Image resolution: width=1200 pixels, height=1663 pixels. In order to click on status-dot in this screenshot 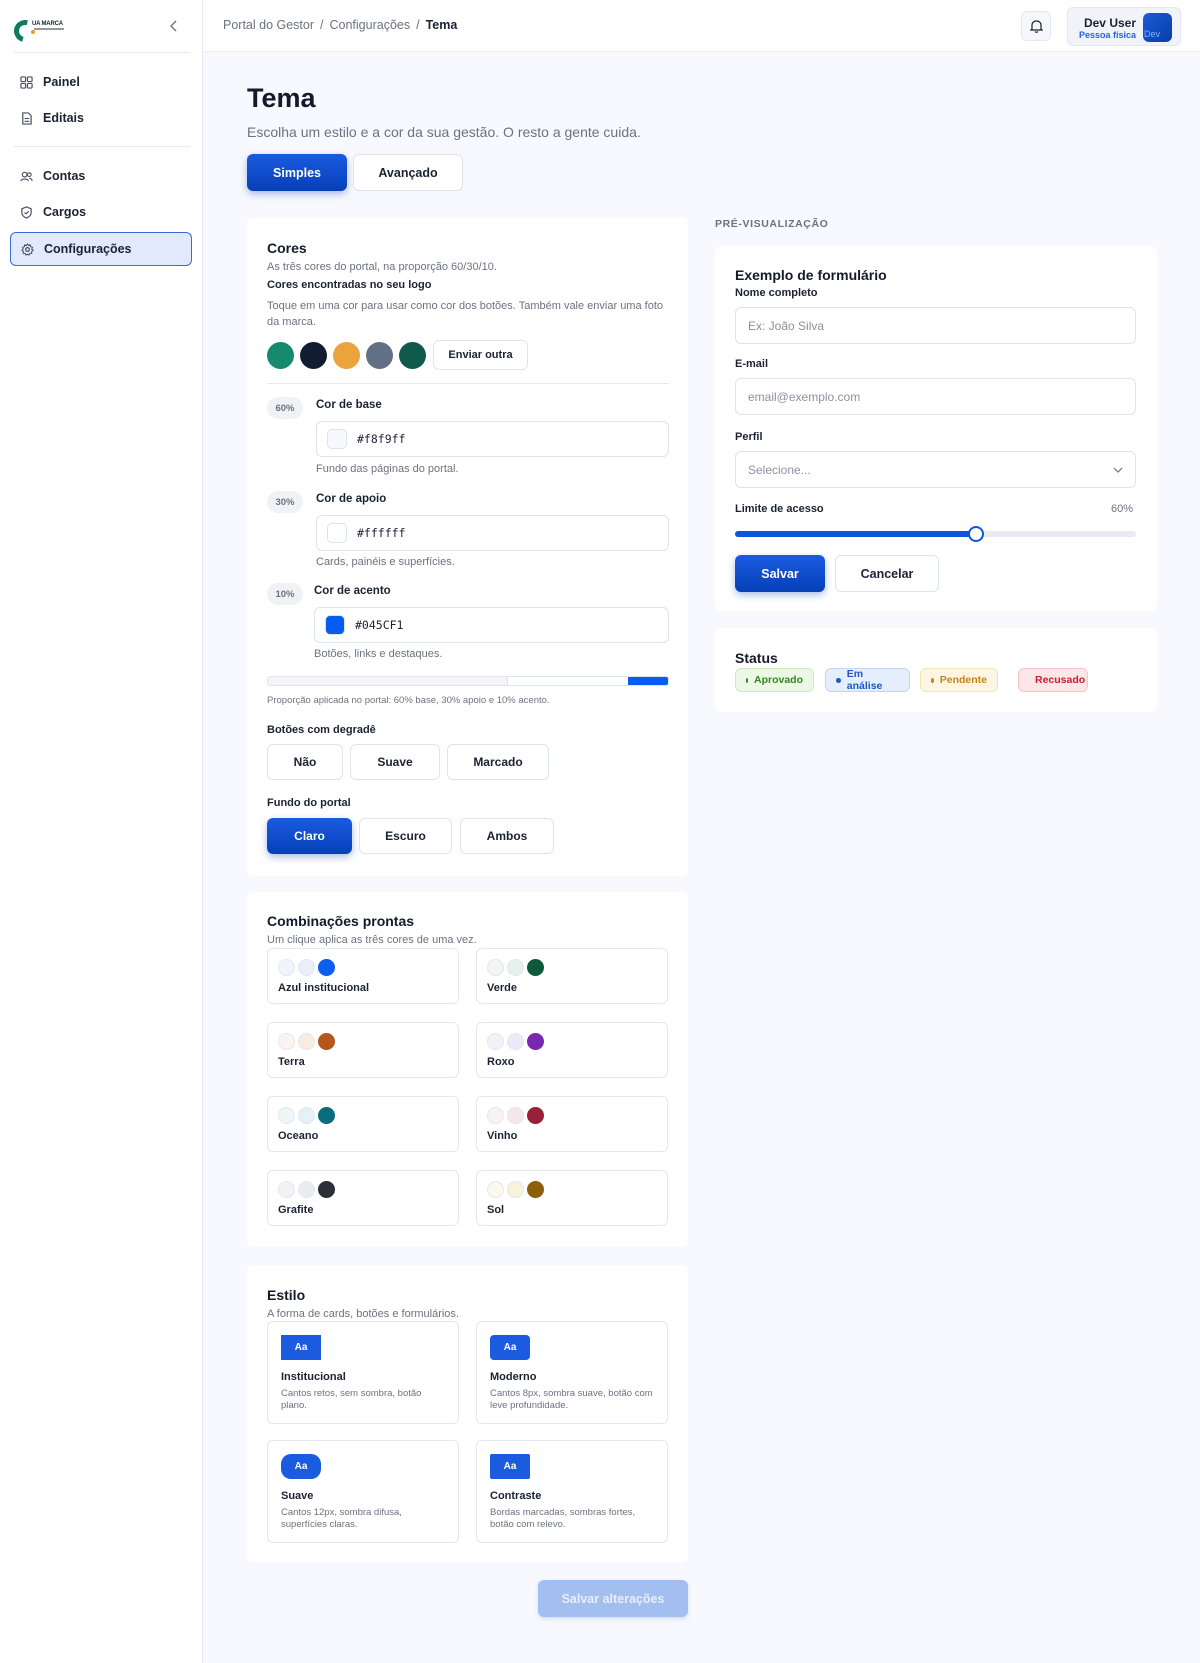, I will do `click(932, 680)`.